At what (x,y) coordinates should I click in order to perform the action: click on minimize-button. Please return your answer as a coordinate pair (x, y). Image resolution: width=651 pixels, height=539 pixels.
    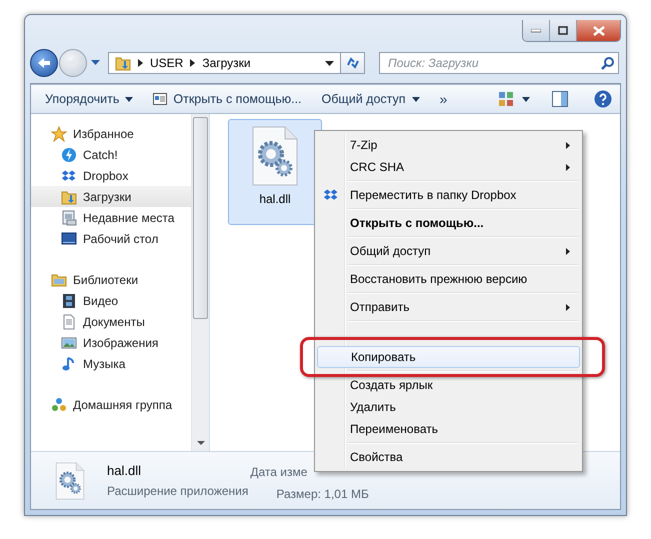
    Looking at the image, I should click on (536, 30).